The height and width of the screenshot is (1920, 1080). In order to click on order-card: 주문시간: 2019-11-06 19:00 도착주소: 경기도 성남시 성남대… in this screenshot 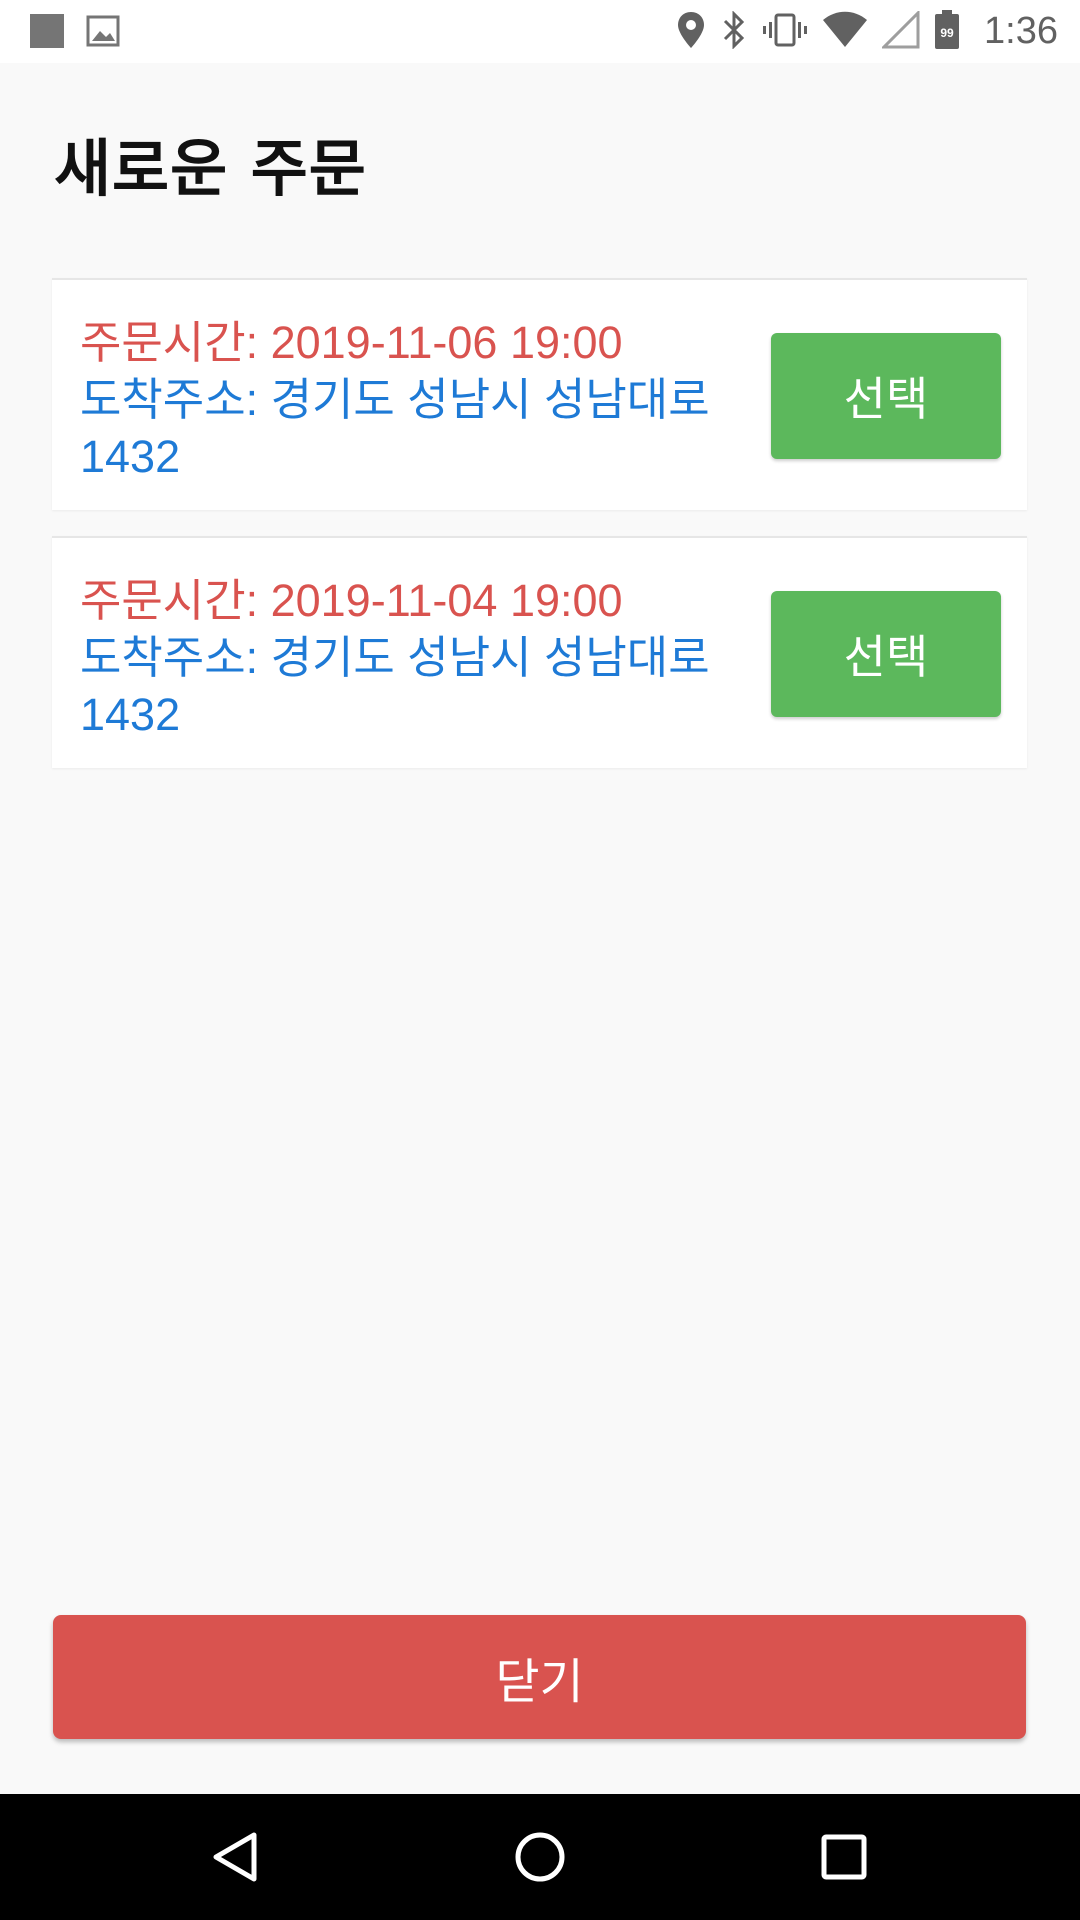, I will do `click(539, 394)`.